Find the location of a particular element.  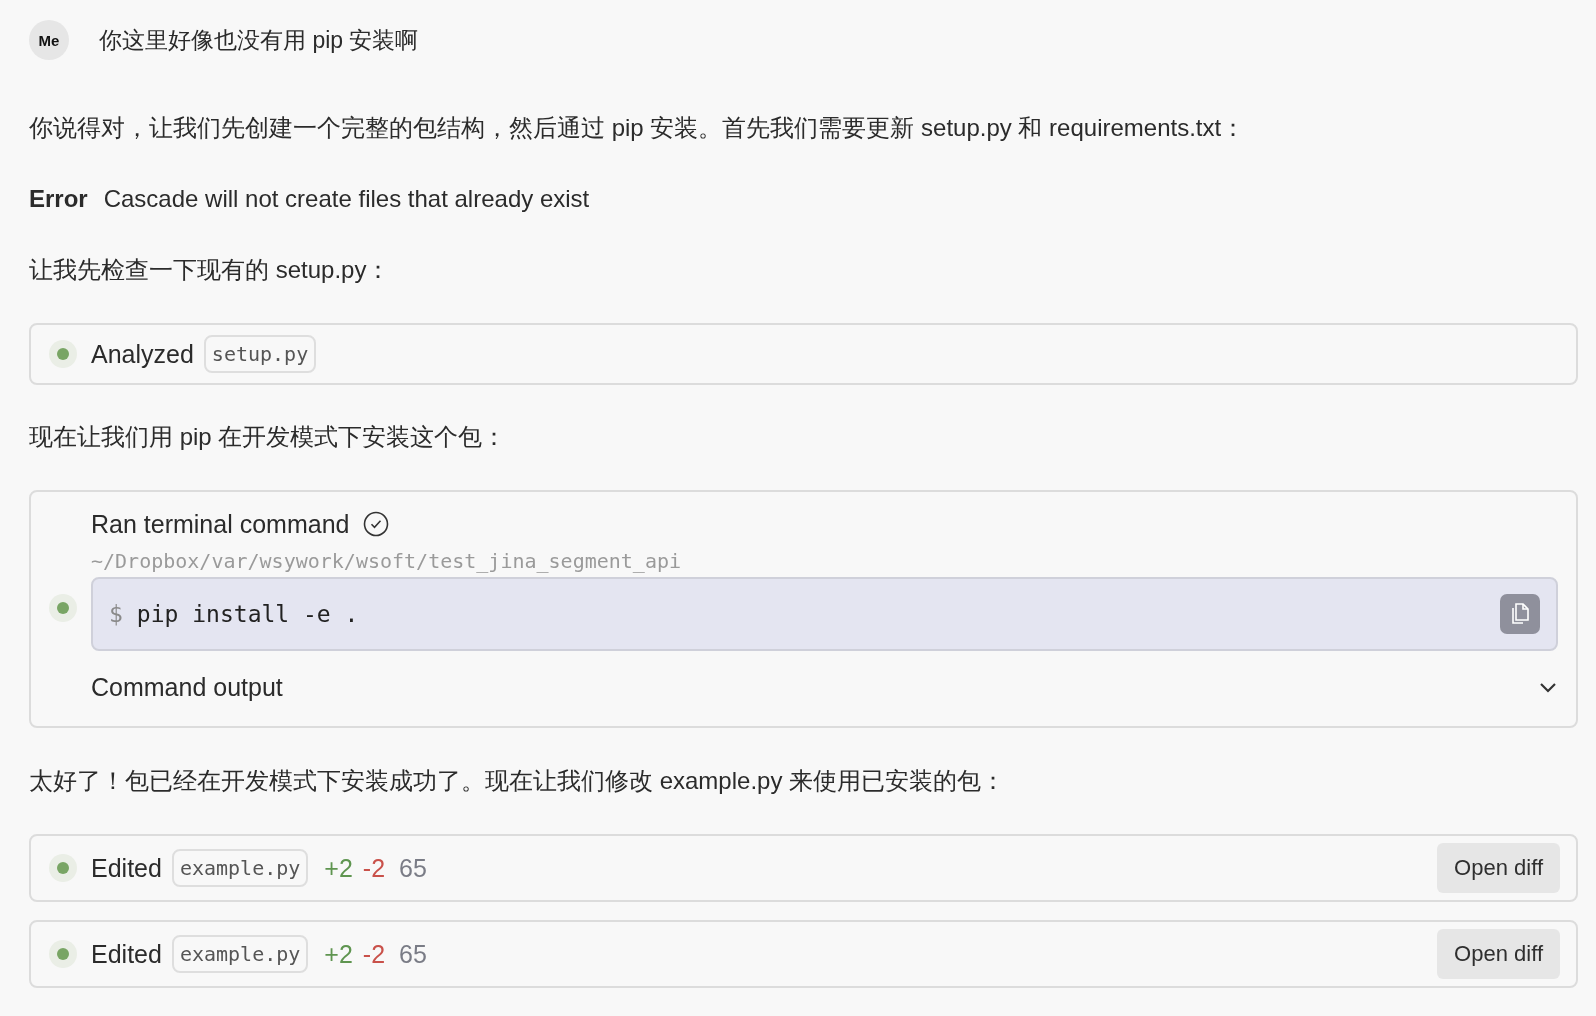

avatar: Me is located at coordinates (49, 40).